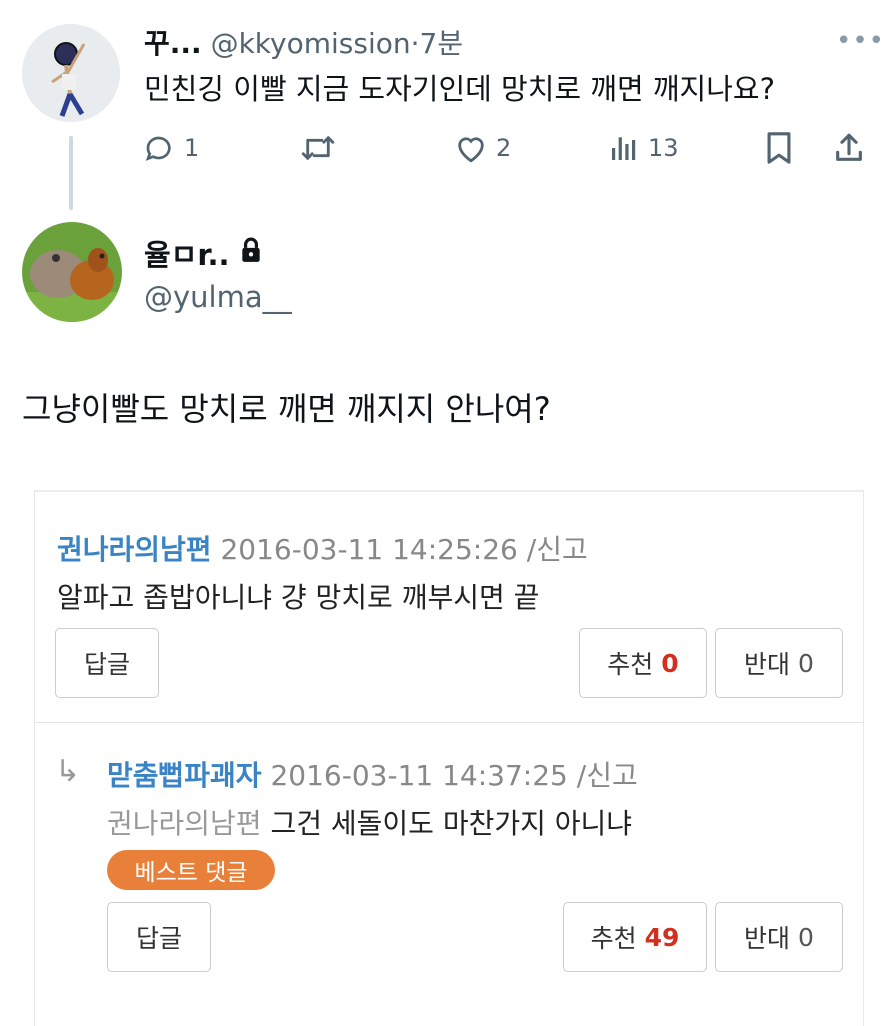 This screenshot has height=1026, width=895. I want to click on comment1-reply-button: 답글, so click(107, 663).